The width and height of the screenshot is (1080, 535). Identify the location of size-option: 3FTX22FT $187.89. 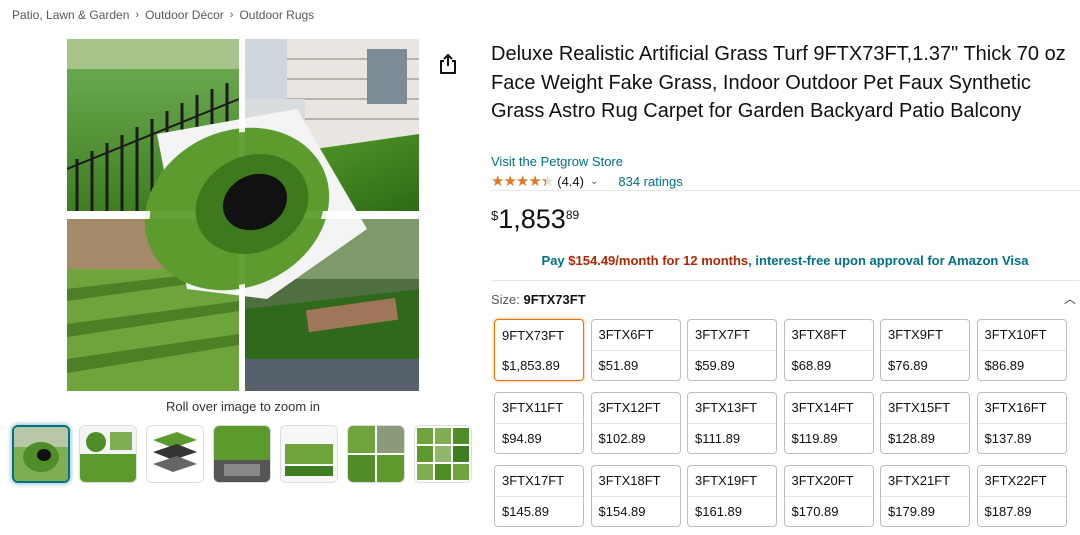
(1021, 496).